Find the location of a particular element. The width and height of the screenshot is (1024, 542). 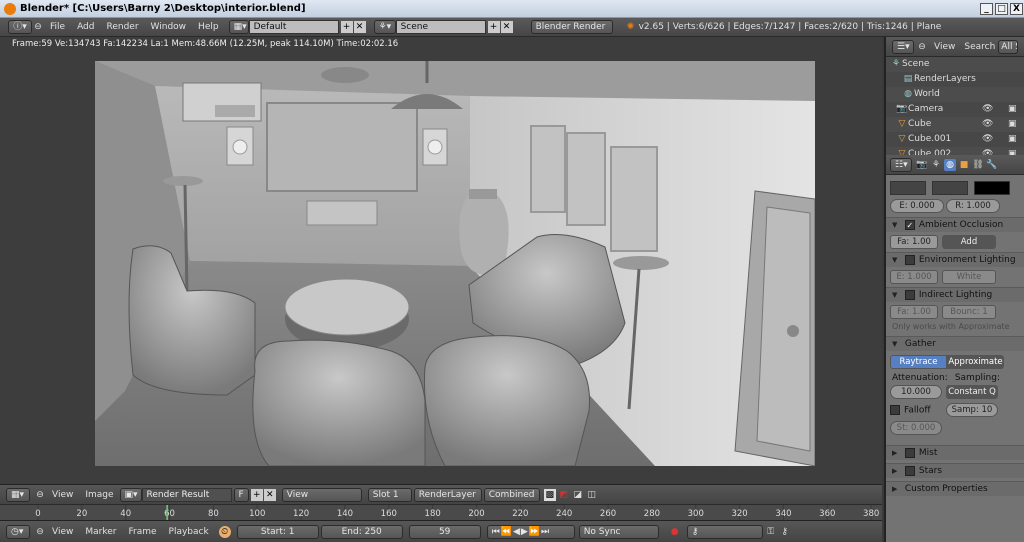

approximate-toggle: Approximate is located at coordinates (975, 362).